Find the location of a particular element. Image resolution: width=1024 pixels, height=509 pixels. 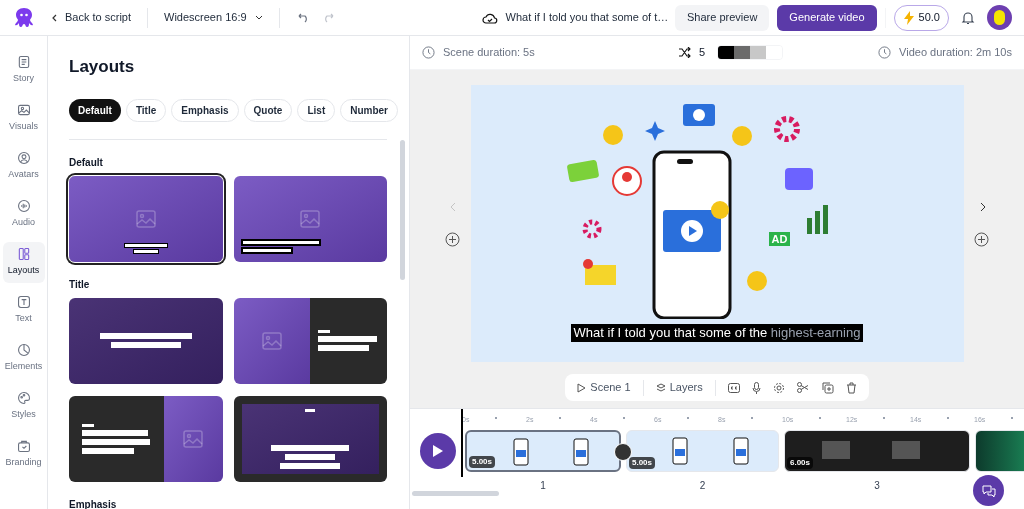

visuals-icon is located at coordinates (23, 110).